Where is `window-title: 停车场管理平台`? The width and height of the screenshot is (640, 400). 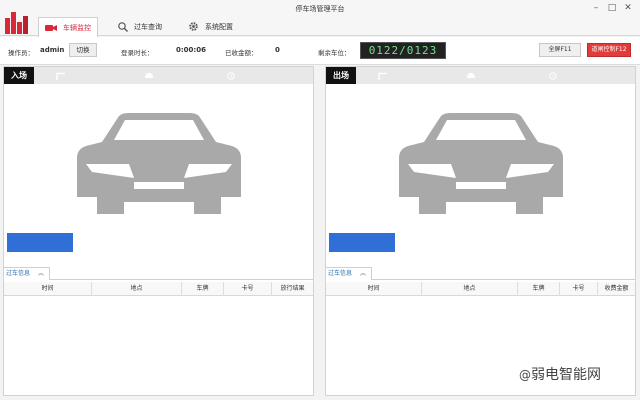
window-title: 停车场管理平台 is located at coordinates (320, 9).